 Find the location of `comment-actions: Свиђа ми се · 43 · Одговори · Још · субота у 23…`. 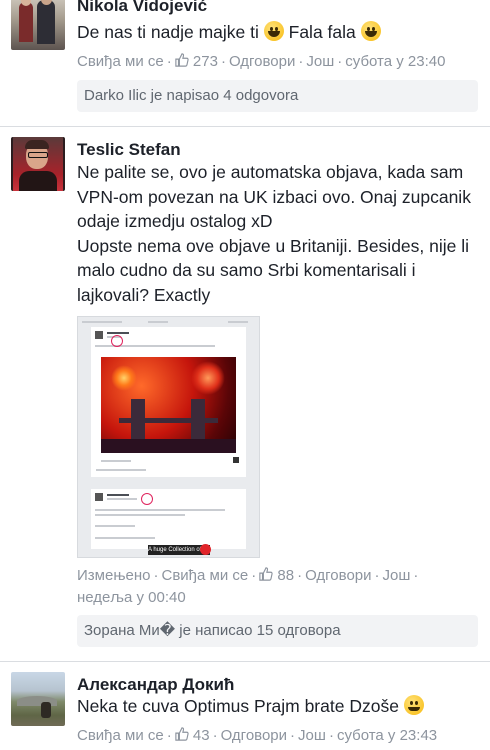

comment-actions: Свиђа ми се · 43 · Одговори · Још · субота у 23… is located at coordinates (280, 736).